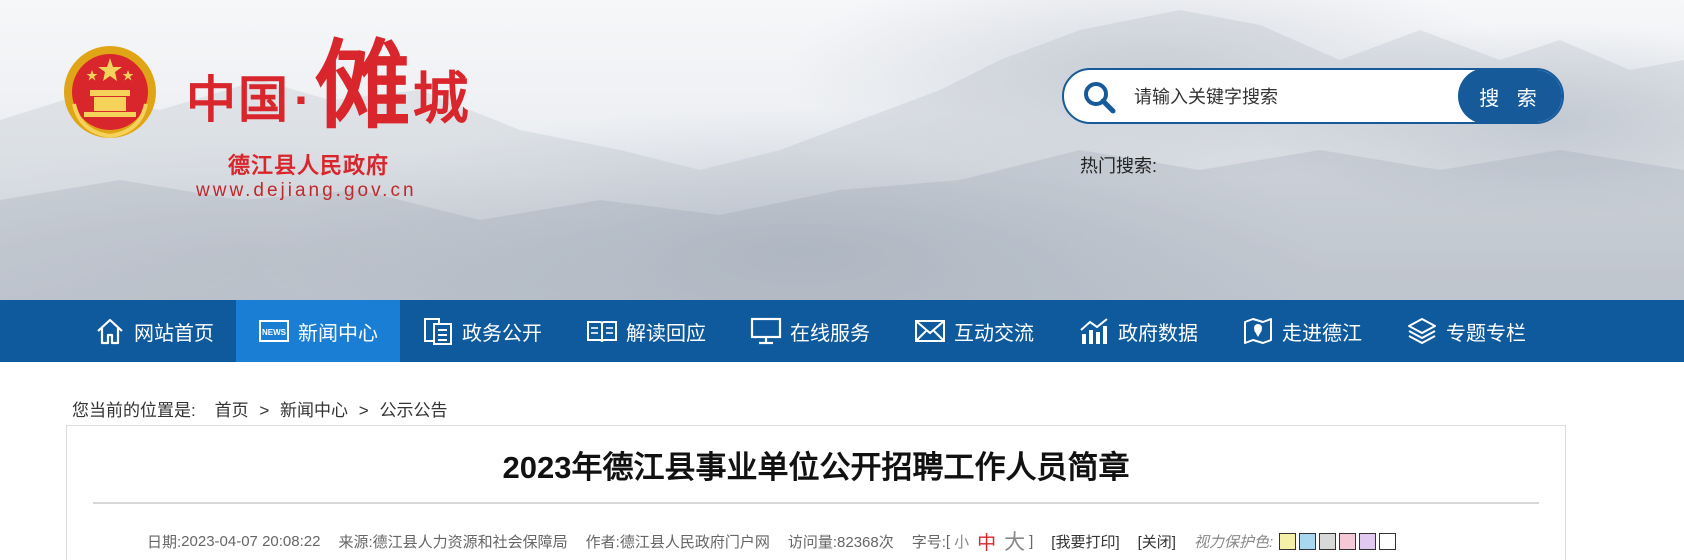 The image size is (1684, 560). What do you see at coordinates (314, 410) in the screenshot?
I see `breadcrumb-news-link: 新闻中心` at bounding box center [314, 410].